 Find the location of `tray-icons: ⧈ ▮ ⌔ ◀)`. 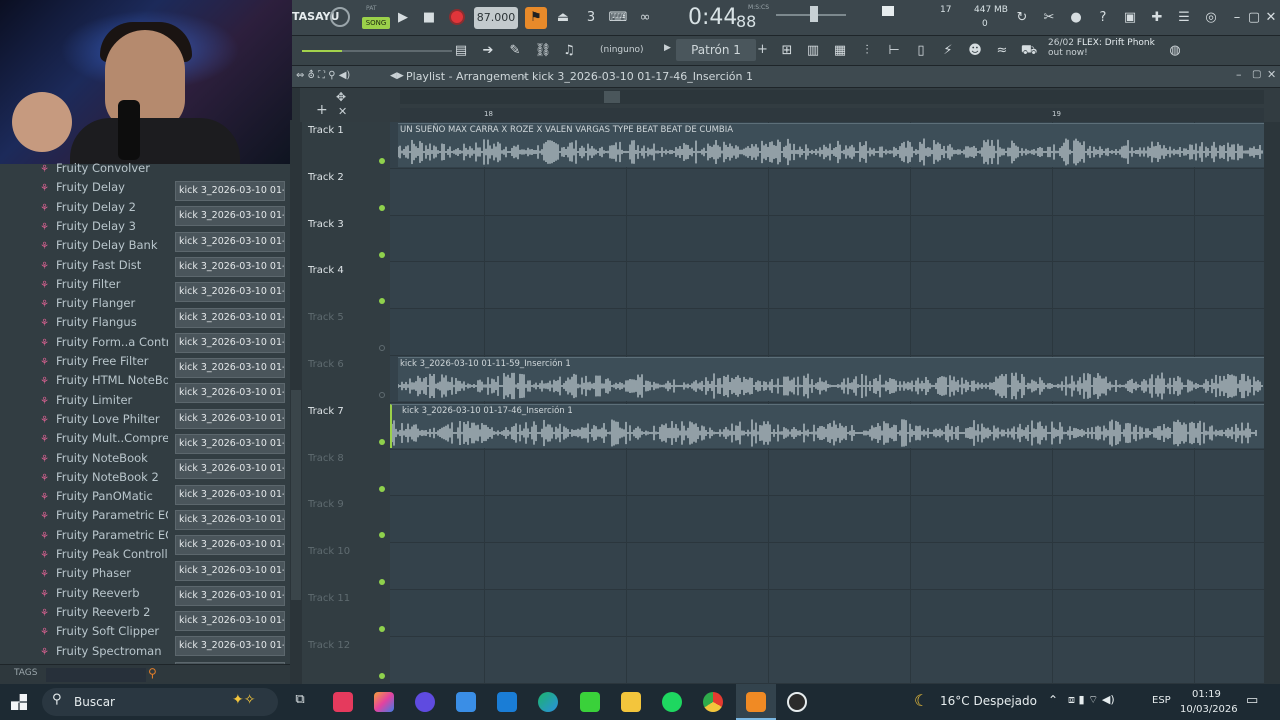

tray-icons: ⧈ ▮ ⌔ ◀) is located at coordinates (1091, 700).